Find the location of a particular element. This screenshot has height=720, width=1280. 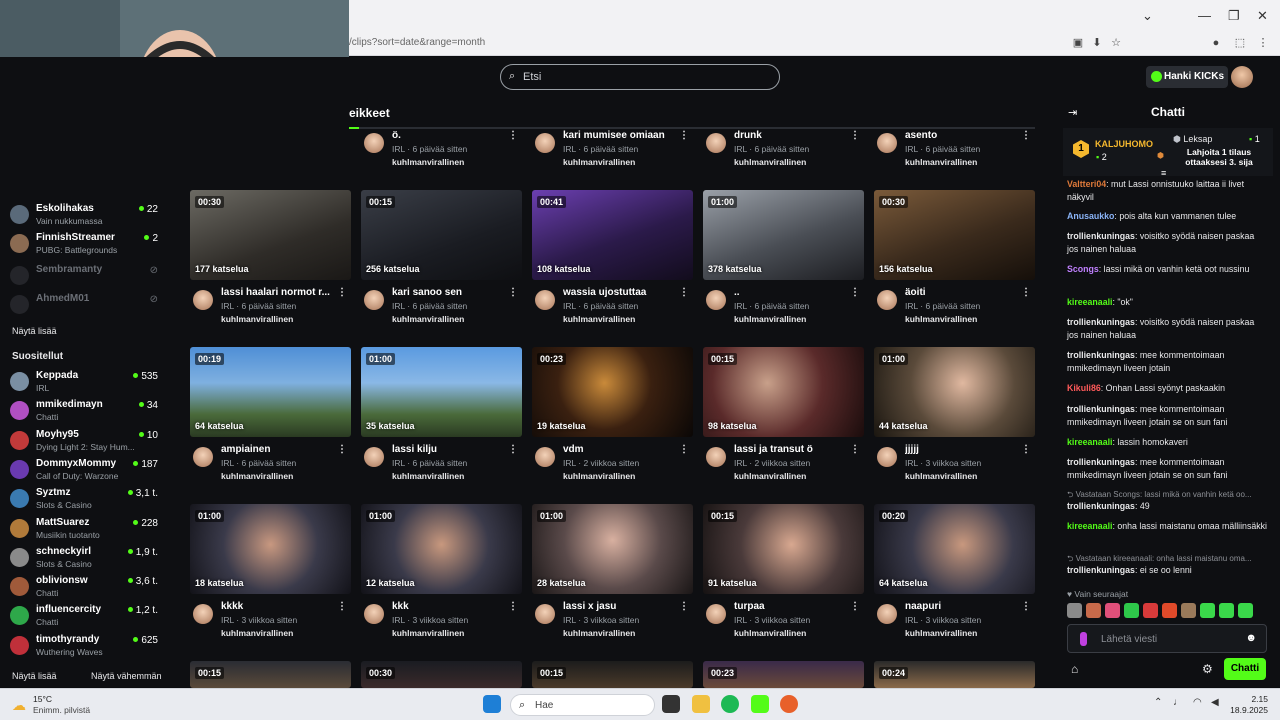

close-button: ✕ is located at coordinates (1262, 16).